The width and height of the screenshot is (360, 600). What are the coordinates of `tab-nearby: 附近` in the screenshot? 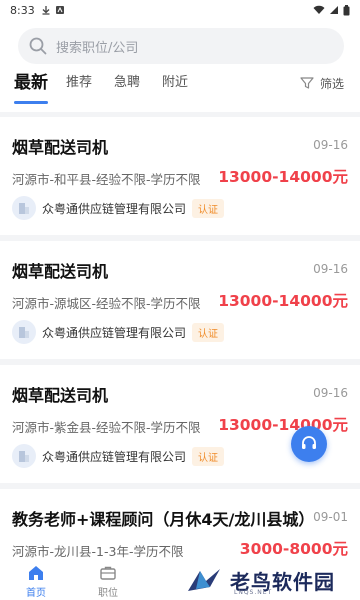 It's located at (175, 83).